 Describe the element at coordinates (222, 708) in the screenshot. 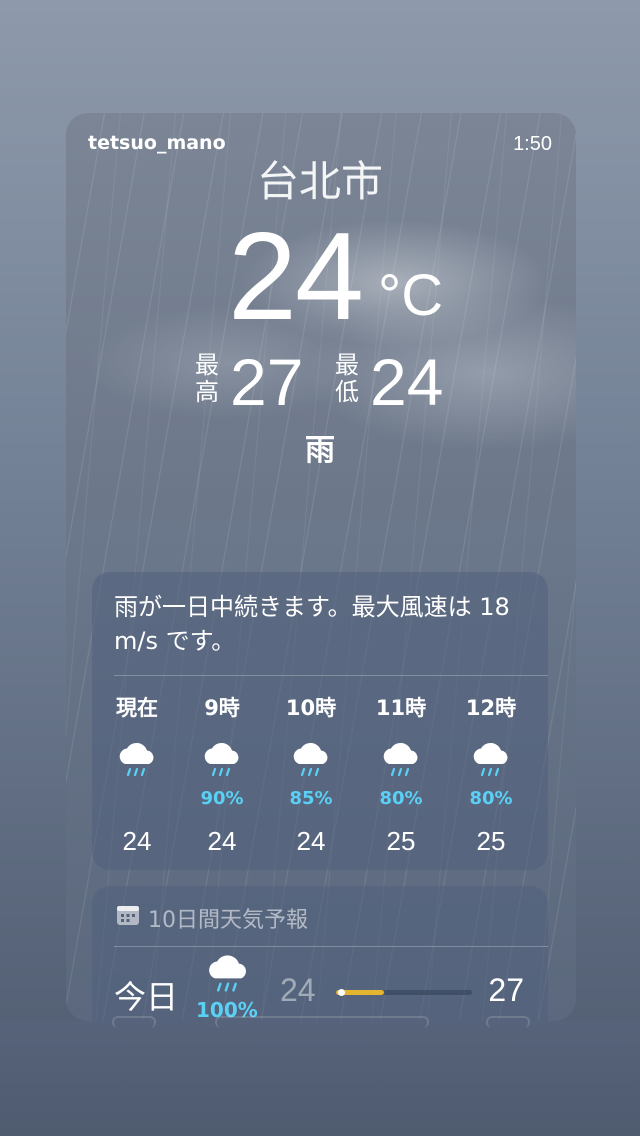

I see `hour-time: 9時` at that location.